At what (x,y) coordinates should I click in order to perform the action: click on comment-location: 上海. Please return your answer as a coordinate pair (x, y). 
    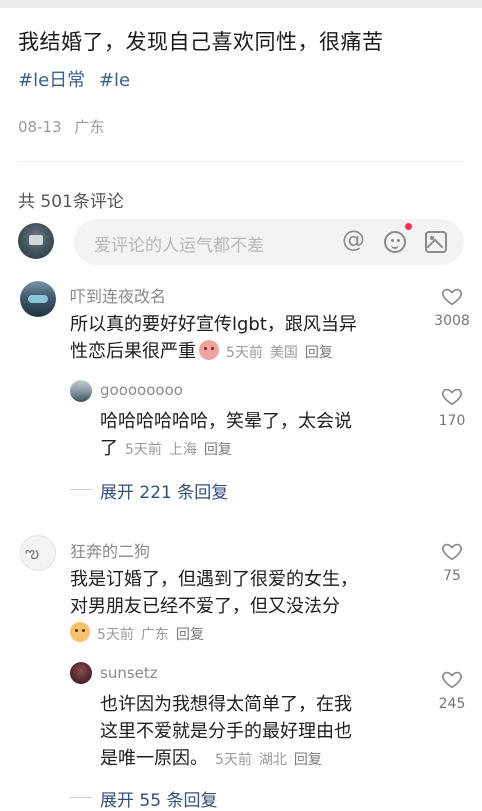
    Looking at the image, I should click on (182, 450).